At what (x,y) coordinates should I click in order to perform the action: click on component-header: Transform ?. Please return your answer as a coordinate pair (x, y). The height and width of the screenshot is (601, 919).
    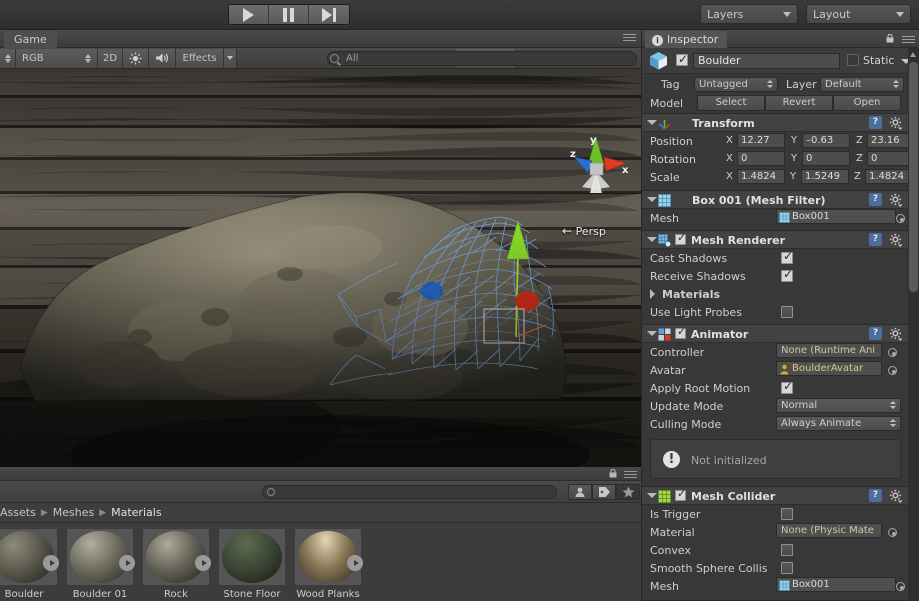
    Looking at the image, I should click on (775, 123).